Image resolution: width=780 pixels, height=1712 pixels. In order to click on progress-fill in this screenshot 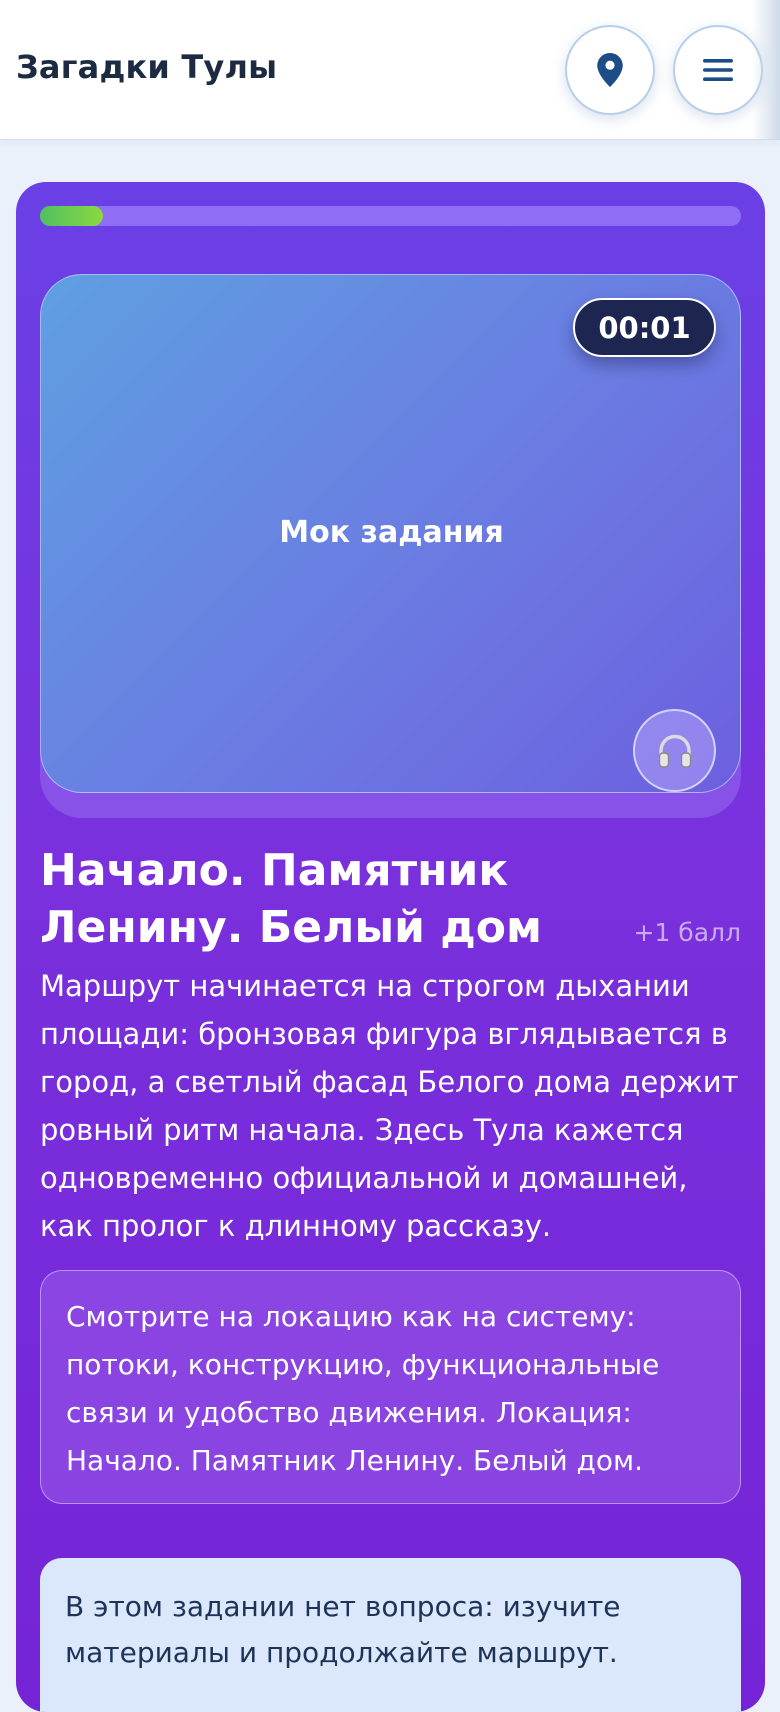, I will do `click(72, 216)`.